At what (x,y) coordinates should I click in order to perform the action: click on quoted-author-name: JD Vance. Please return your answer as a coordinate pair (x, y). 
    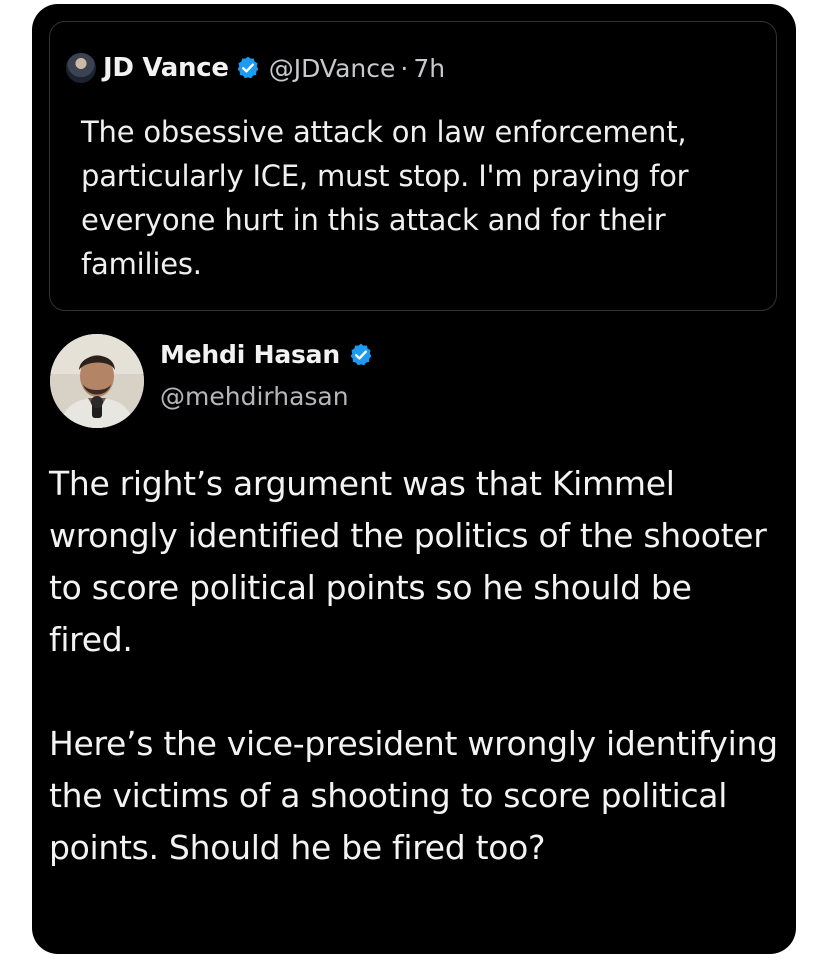
    Looking at the image, I should click on (166, 68).